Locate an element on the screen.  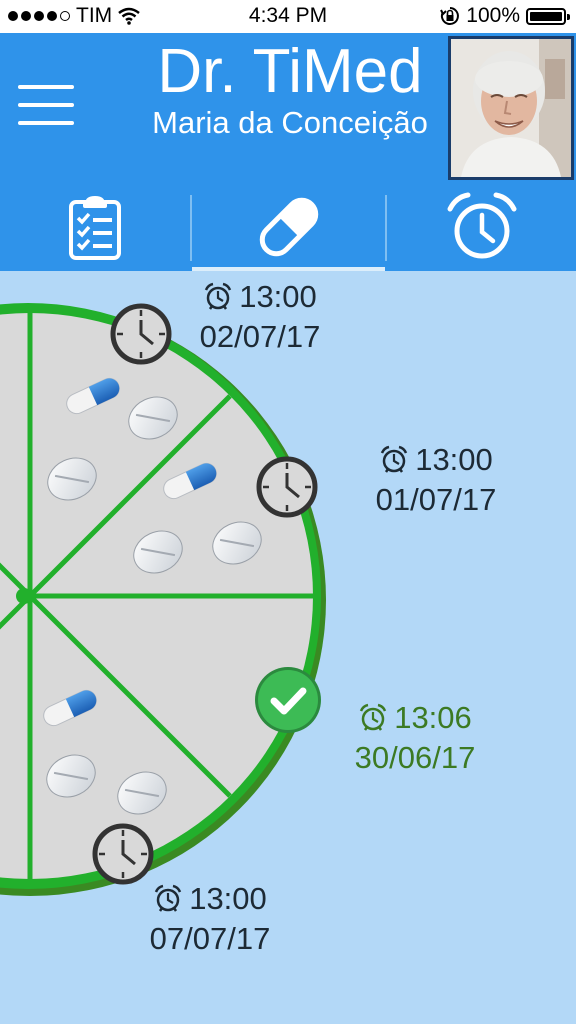
battery-icon is located at coordinates (548, 16).